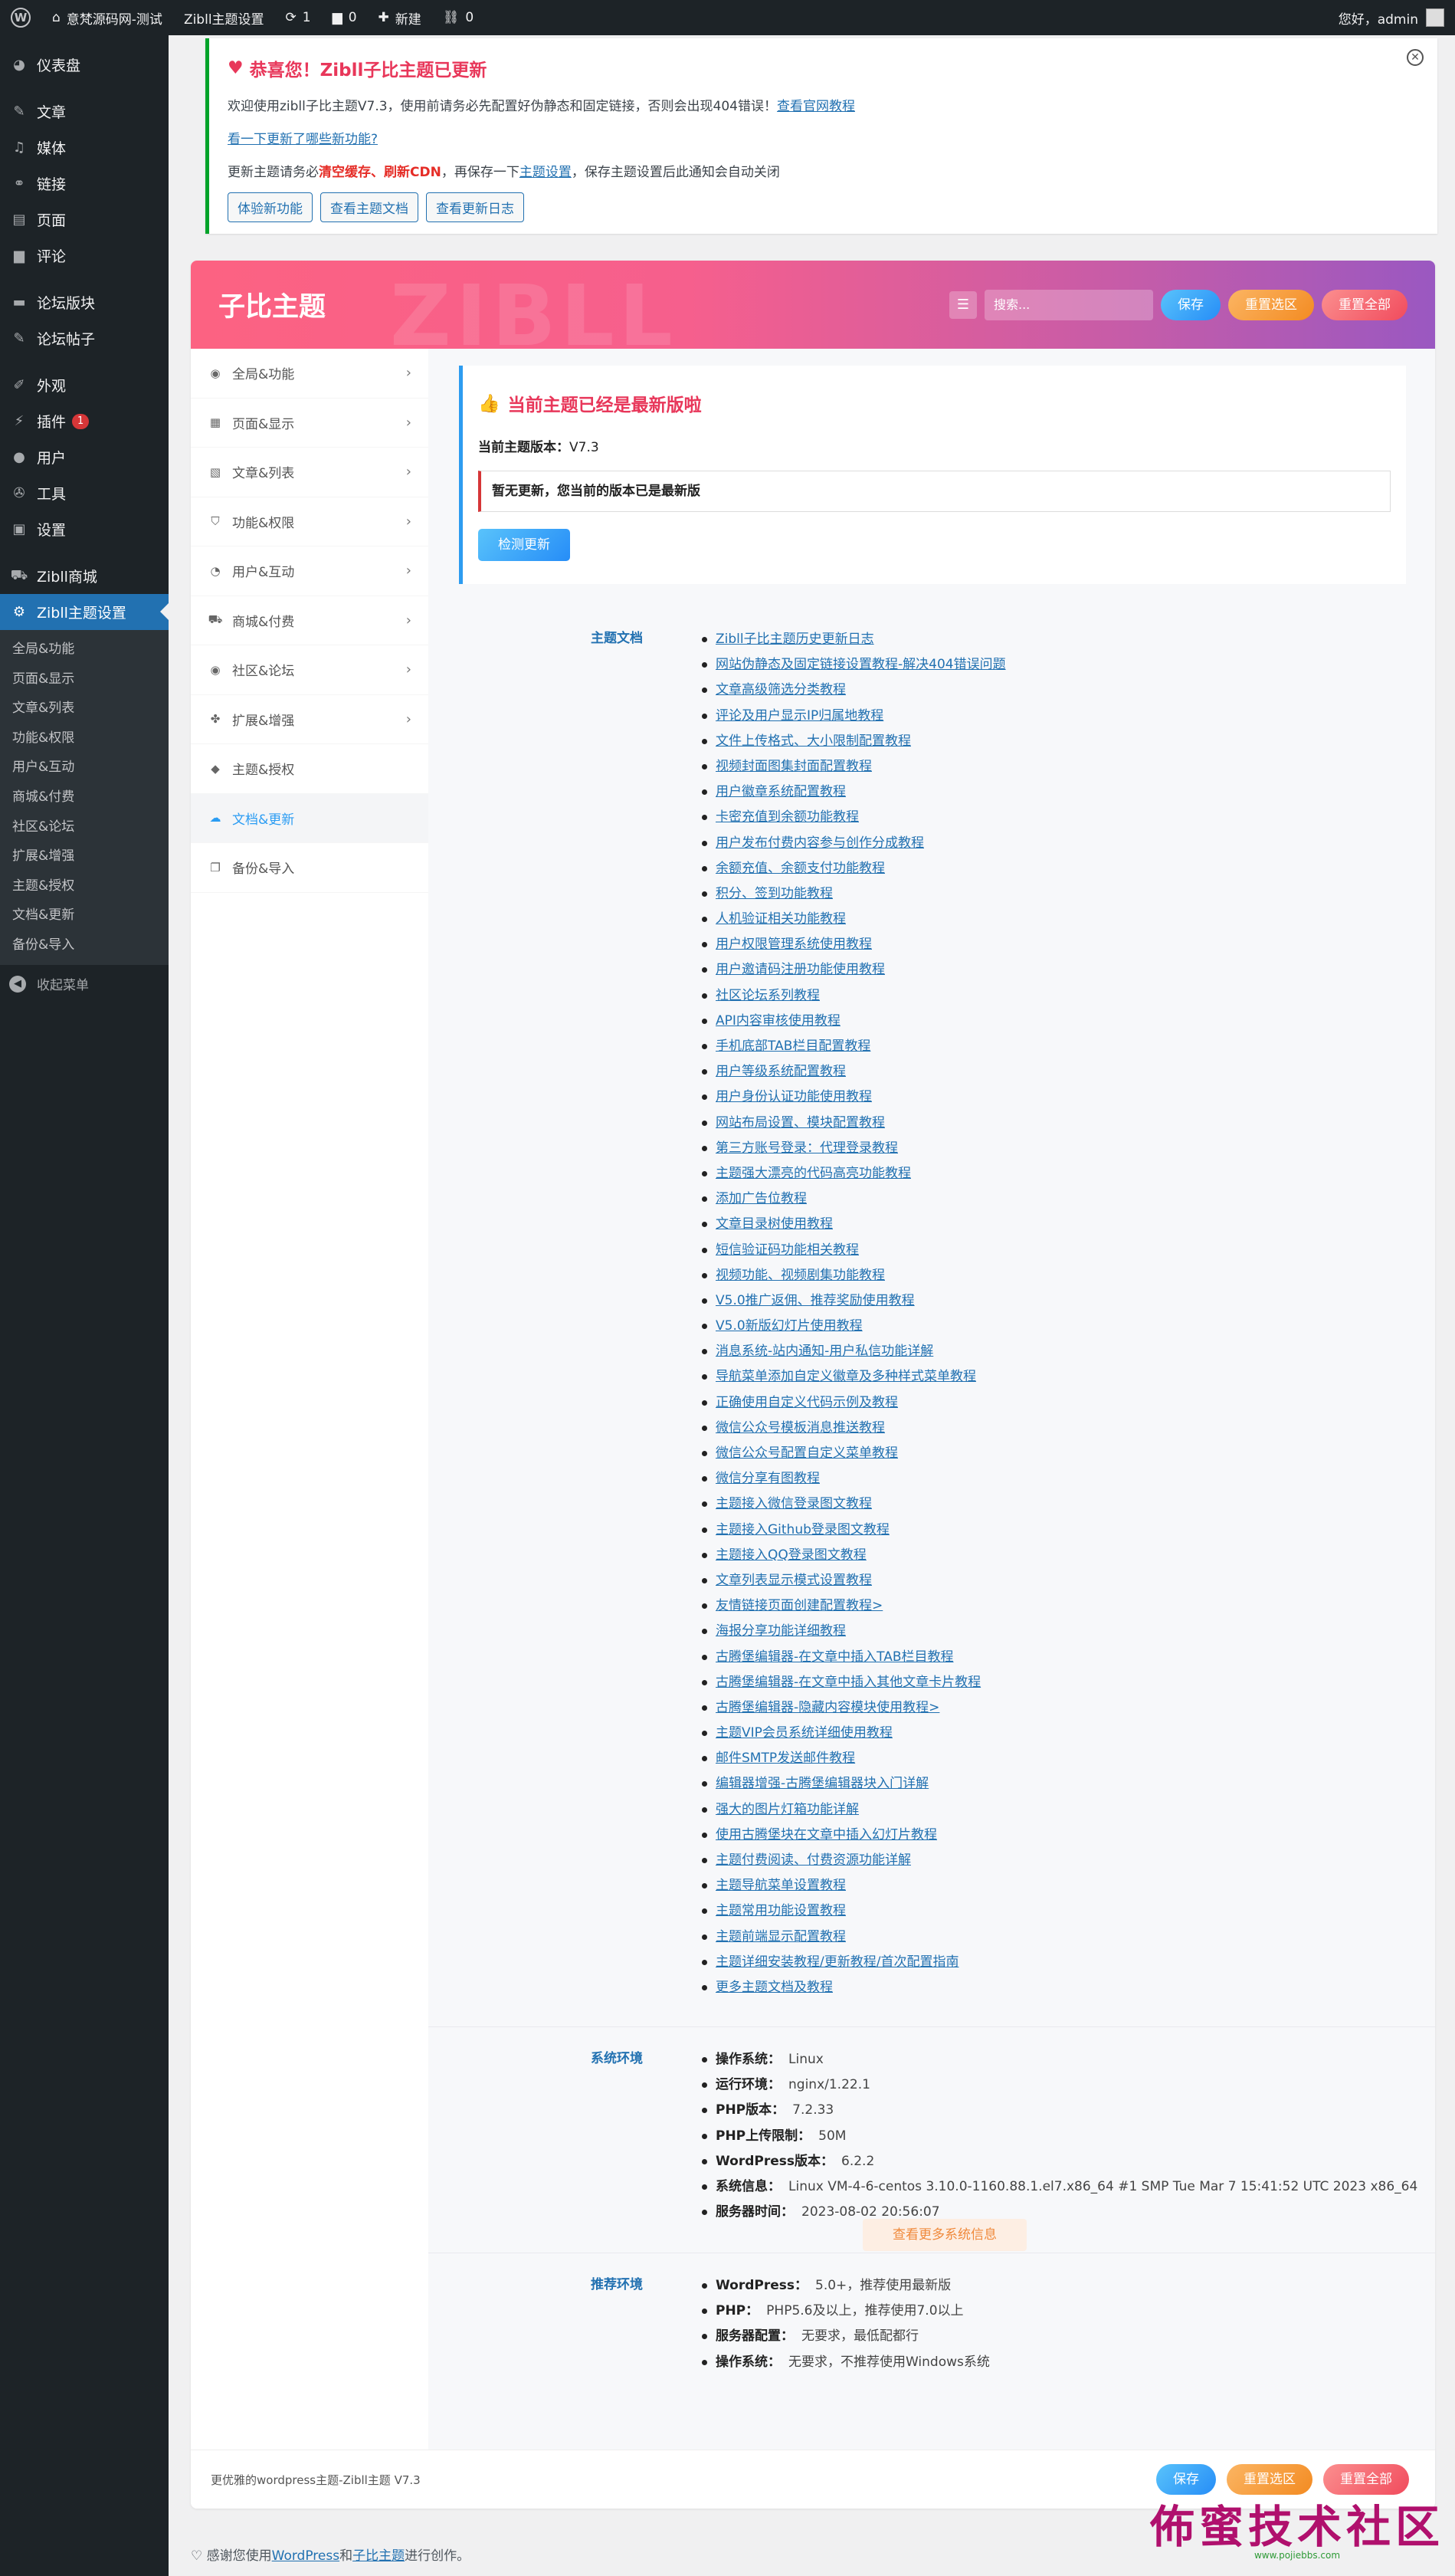 The width and height of the screenshot is (1455, 2576). Describe the element at coordinates (309, 472) in the screenshot. I see `nav-item: ▧ 文章&列表 ›` at that location.